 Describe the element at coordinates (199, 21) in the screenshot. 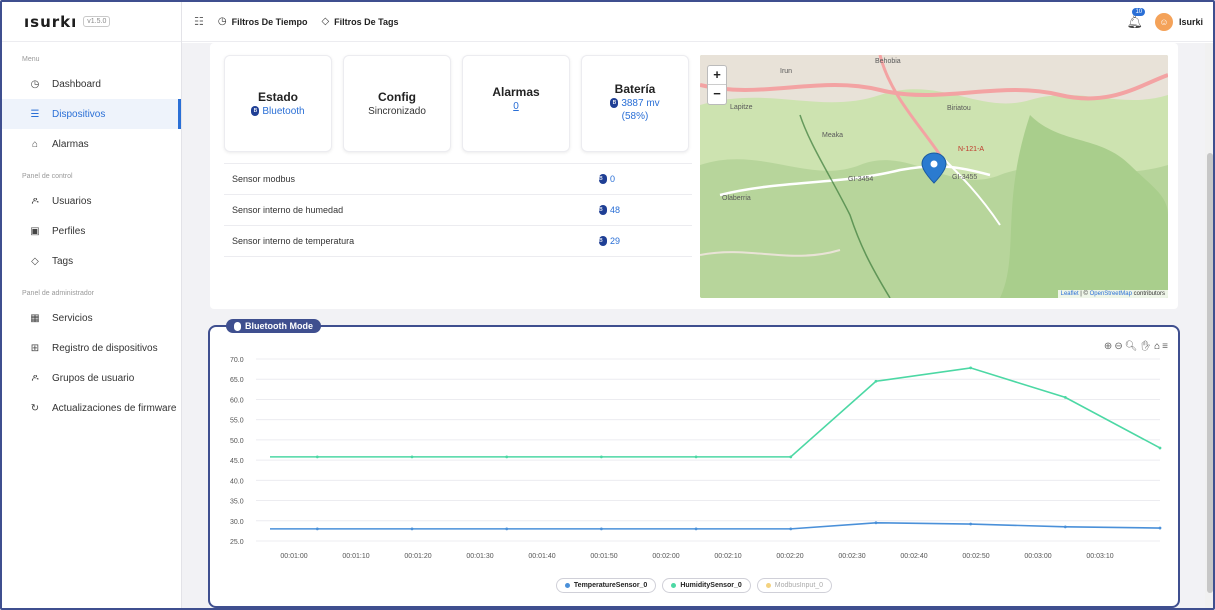

I see `sidebar-toggle-icon: ☷` at that location.